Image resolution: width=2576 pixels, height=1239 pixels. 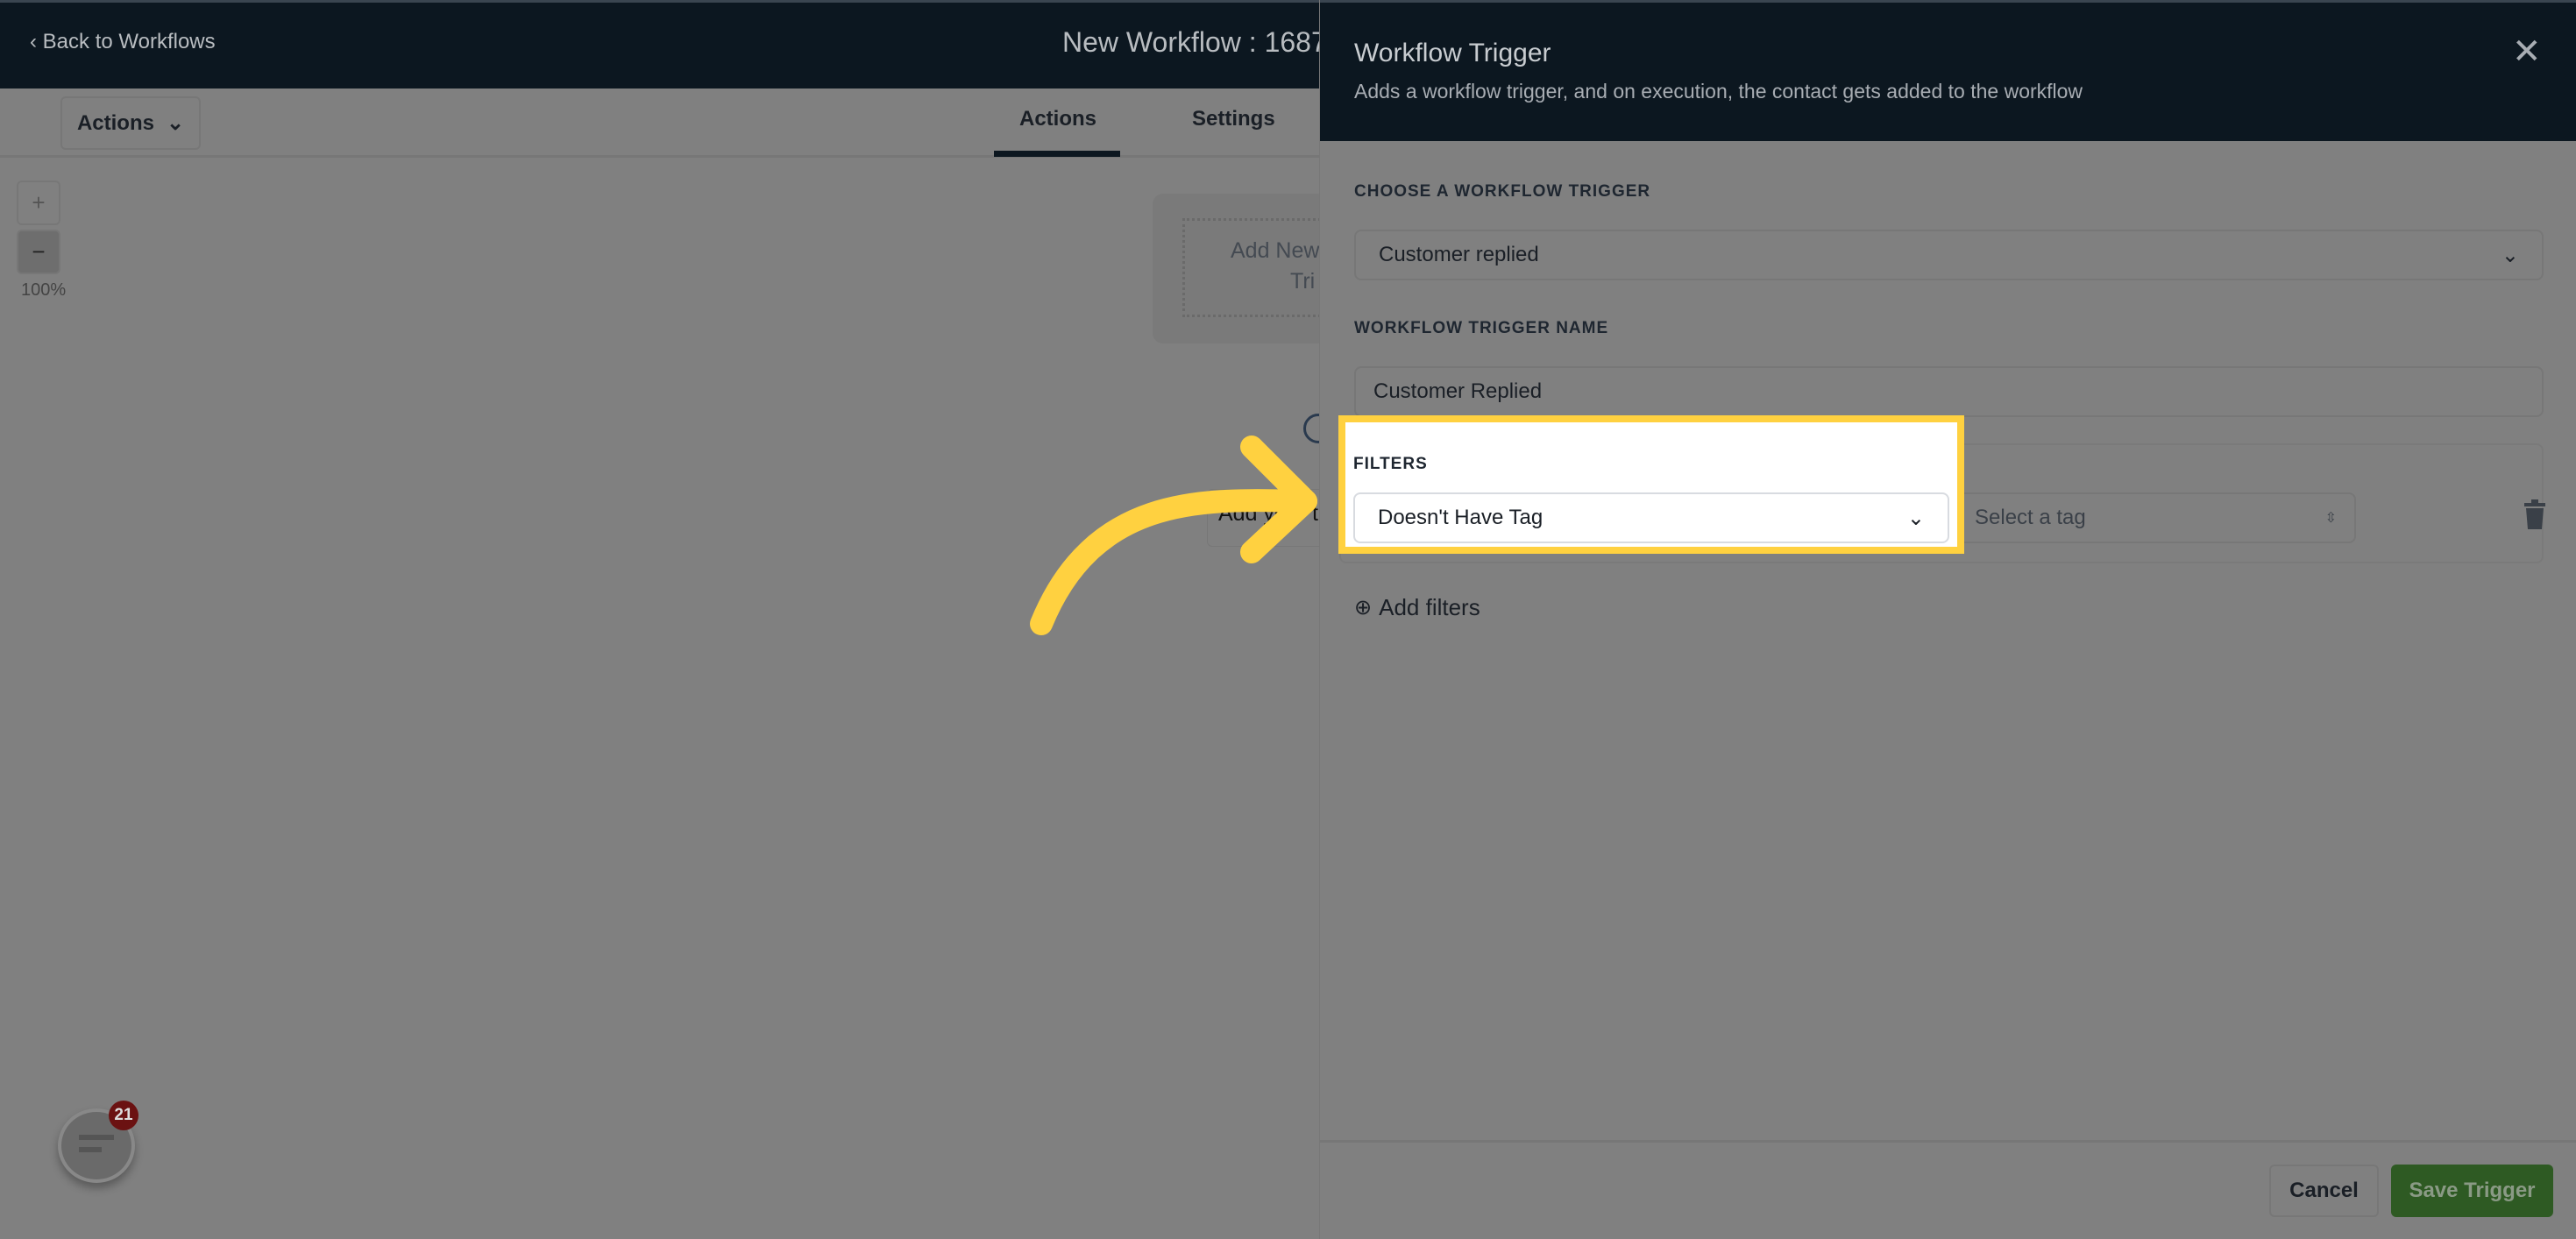 I want to click on trash-icon, so click(x=2534, y=514).